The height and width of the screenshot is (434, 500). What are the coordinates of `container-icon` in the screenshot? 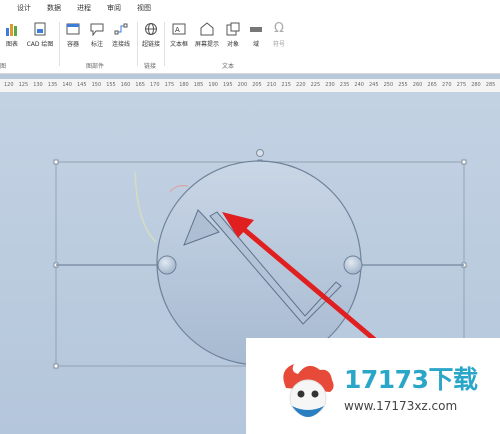 It's located at (73, 29).